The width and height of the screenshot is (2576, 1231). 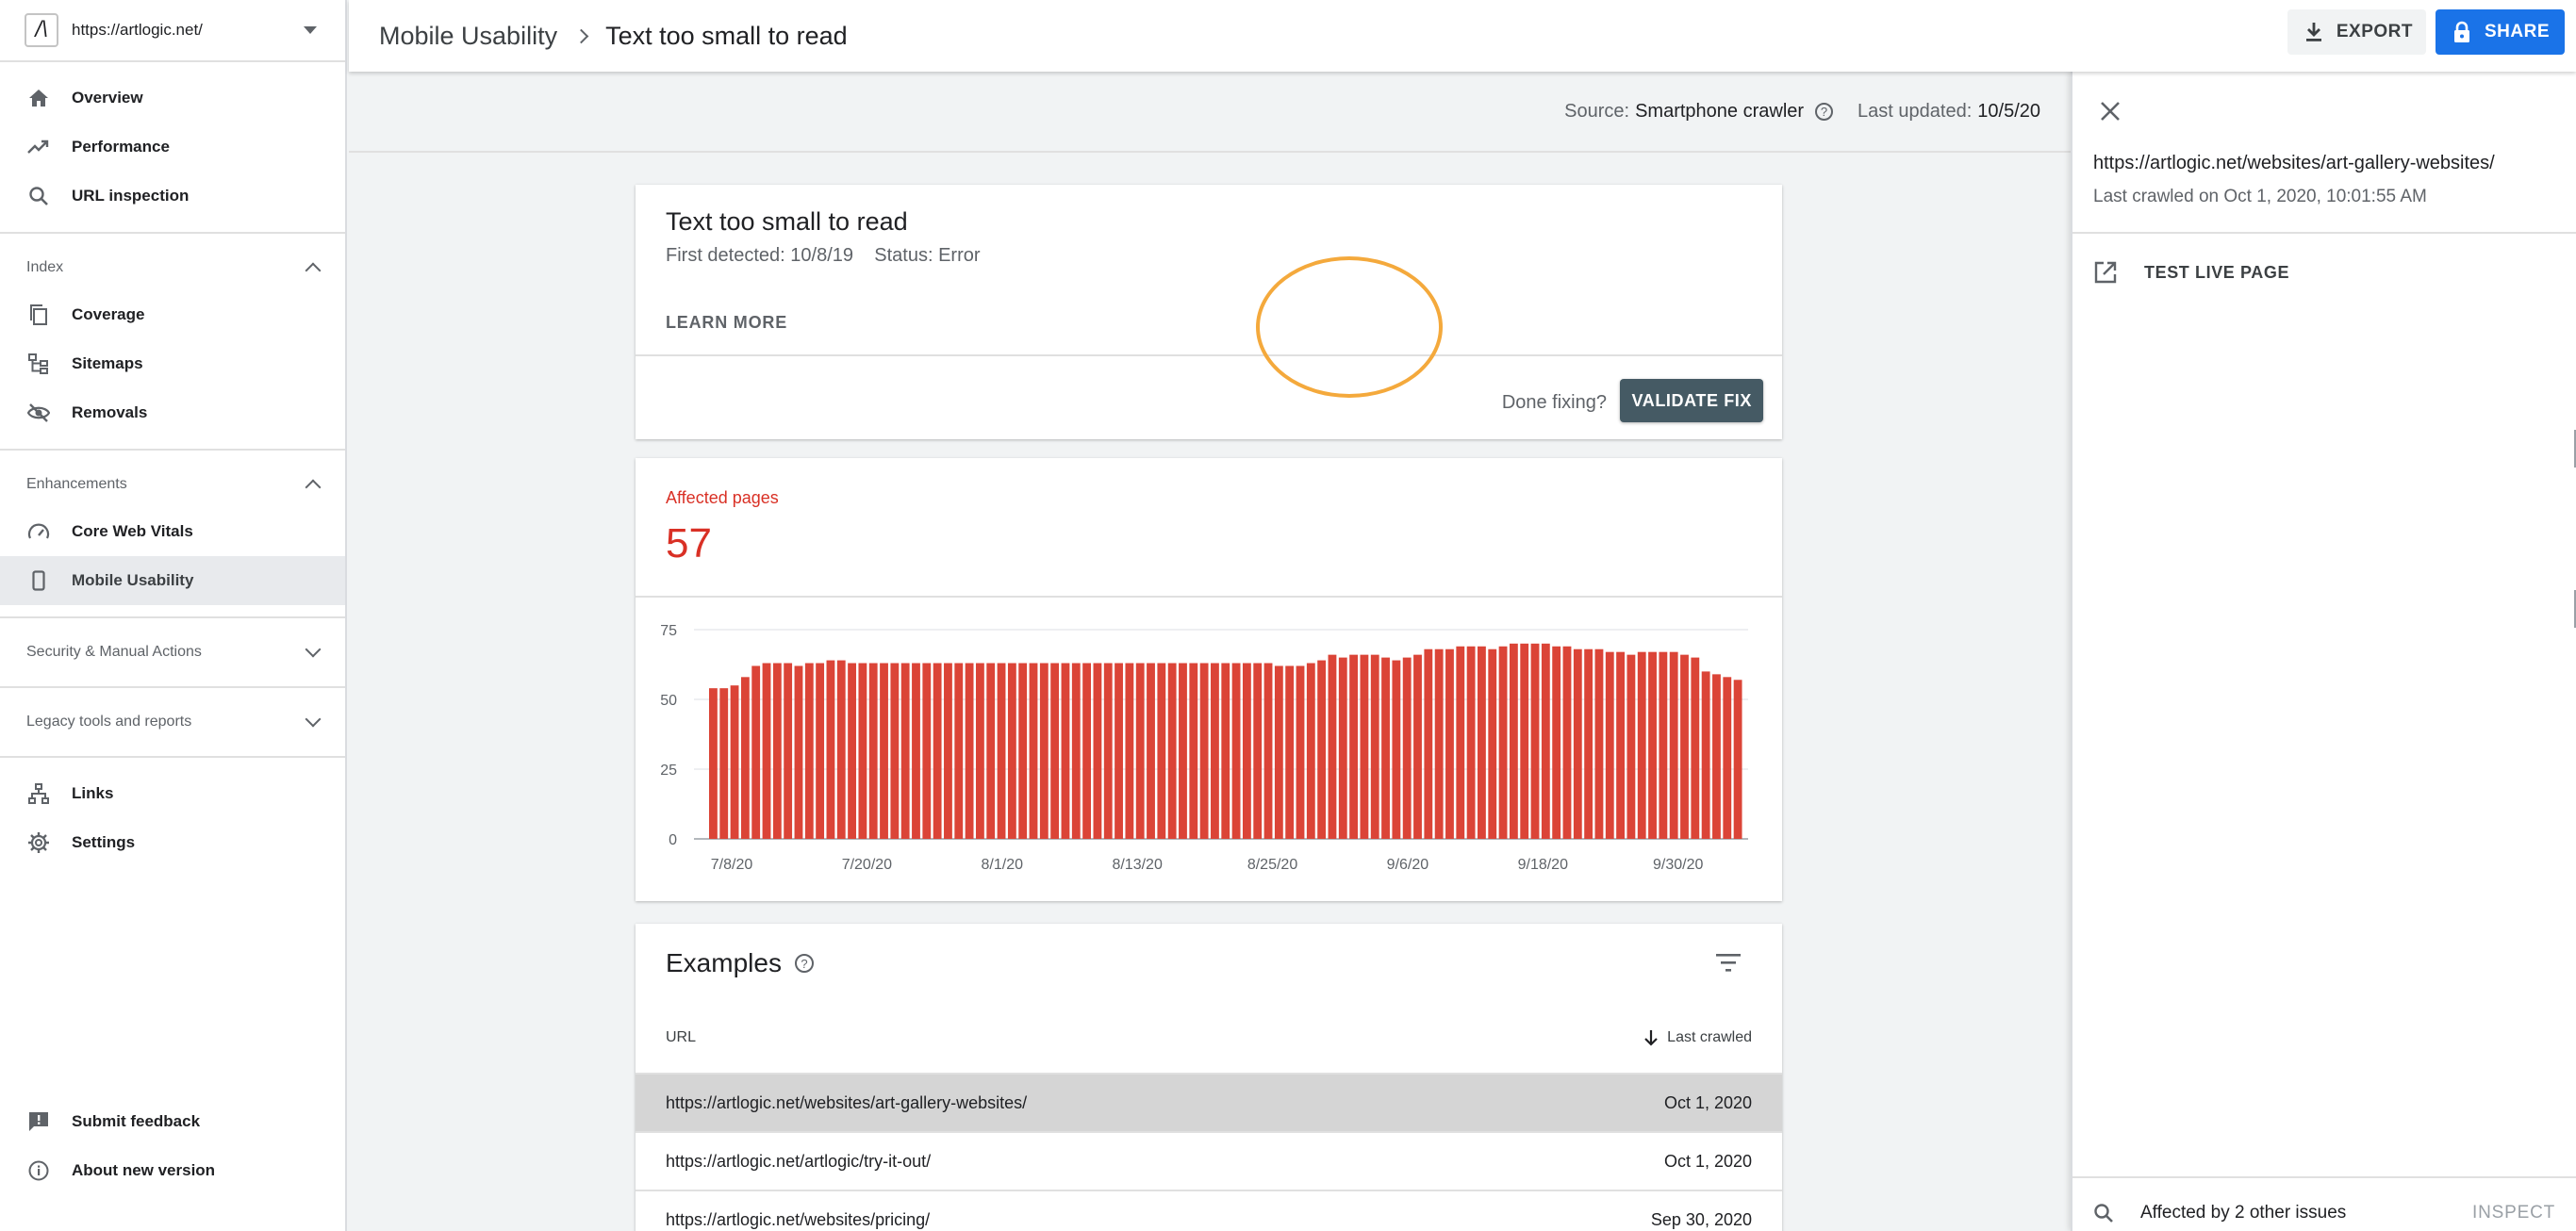 What do you see at coordinates (2110, 111) in the screenshot?
I see `close-icon` at bounding box center [2110, 111].